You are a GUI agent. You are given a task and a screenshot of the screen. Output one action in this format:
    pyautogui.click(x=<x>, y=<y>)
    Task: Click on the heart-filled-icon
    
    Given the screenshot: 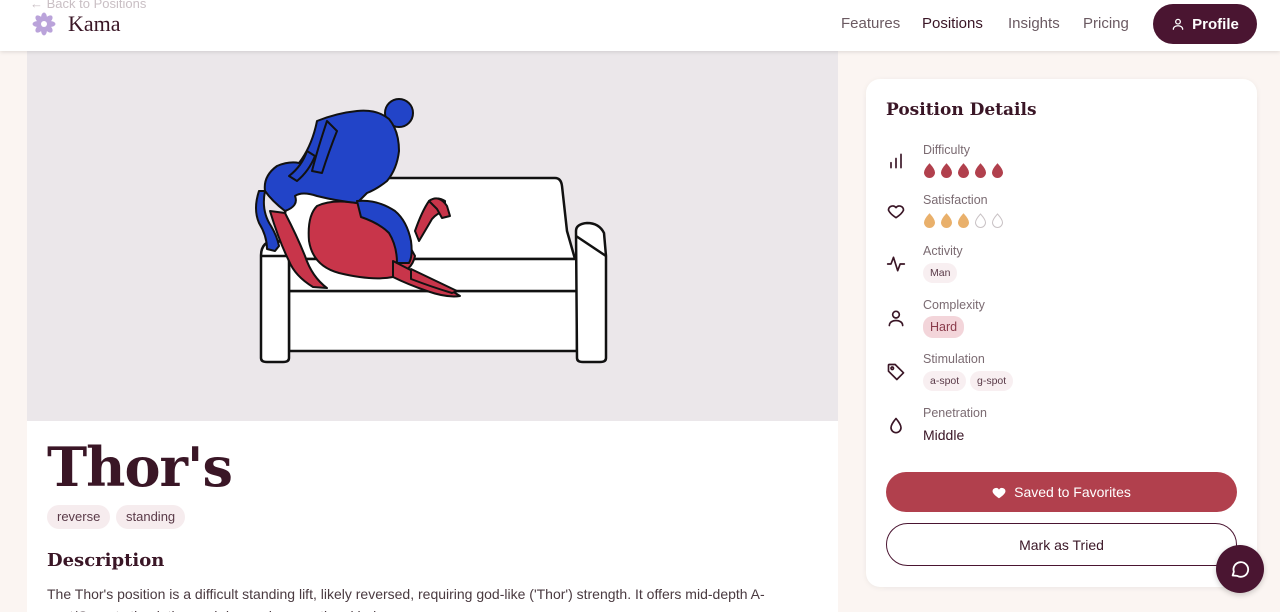 What is the action you would take?
    pyautogui.click(x=999, y=492)
    